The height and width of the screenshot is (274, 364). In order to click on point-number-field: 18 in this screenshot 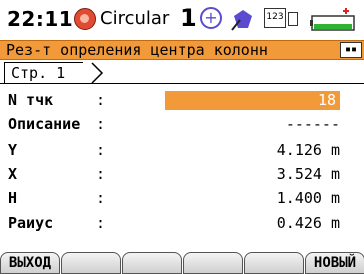, I will do `click(252, 100)`.